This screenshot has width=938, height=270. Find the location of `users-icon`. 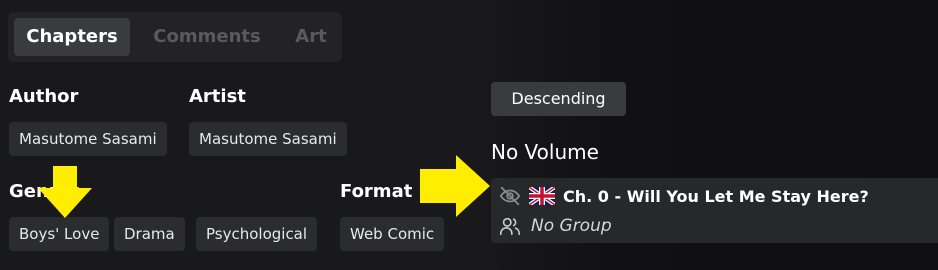

users-icon is located at coordinates (510, 226).